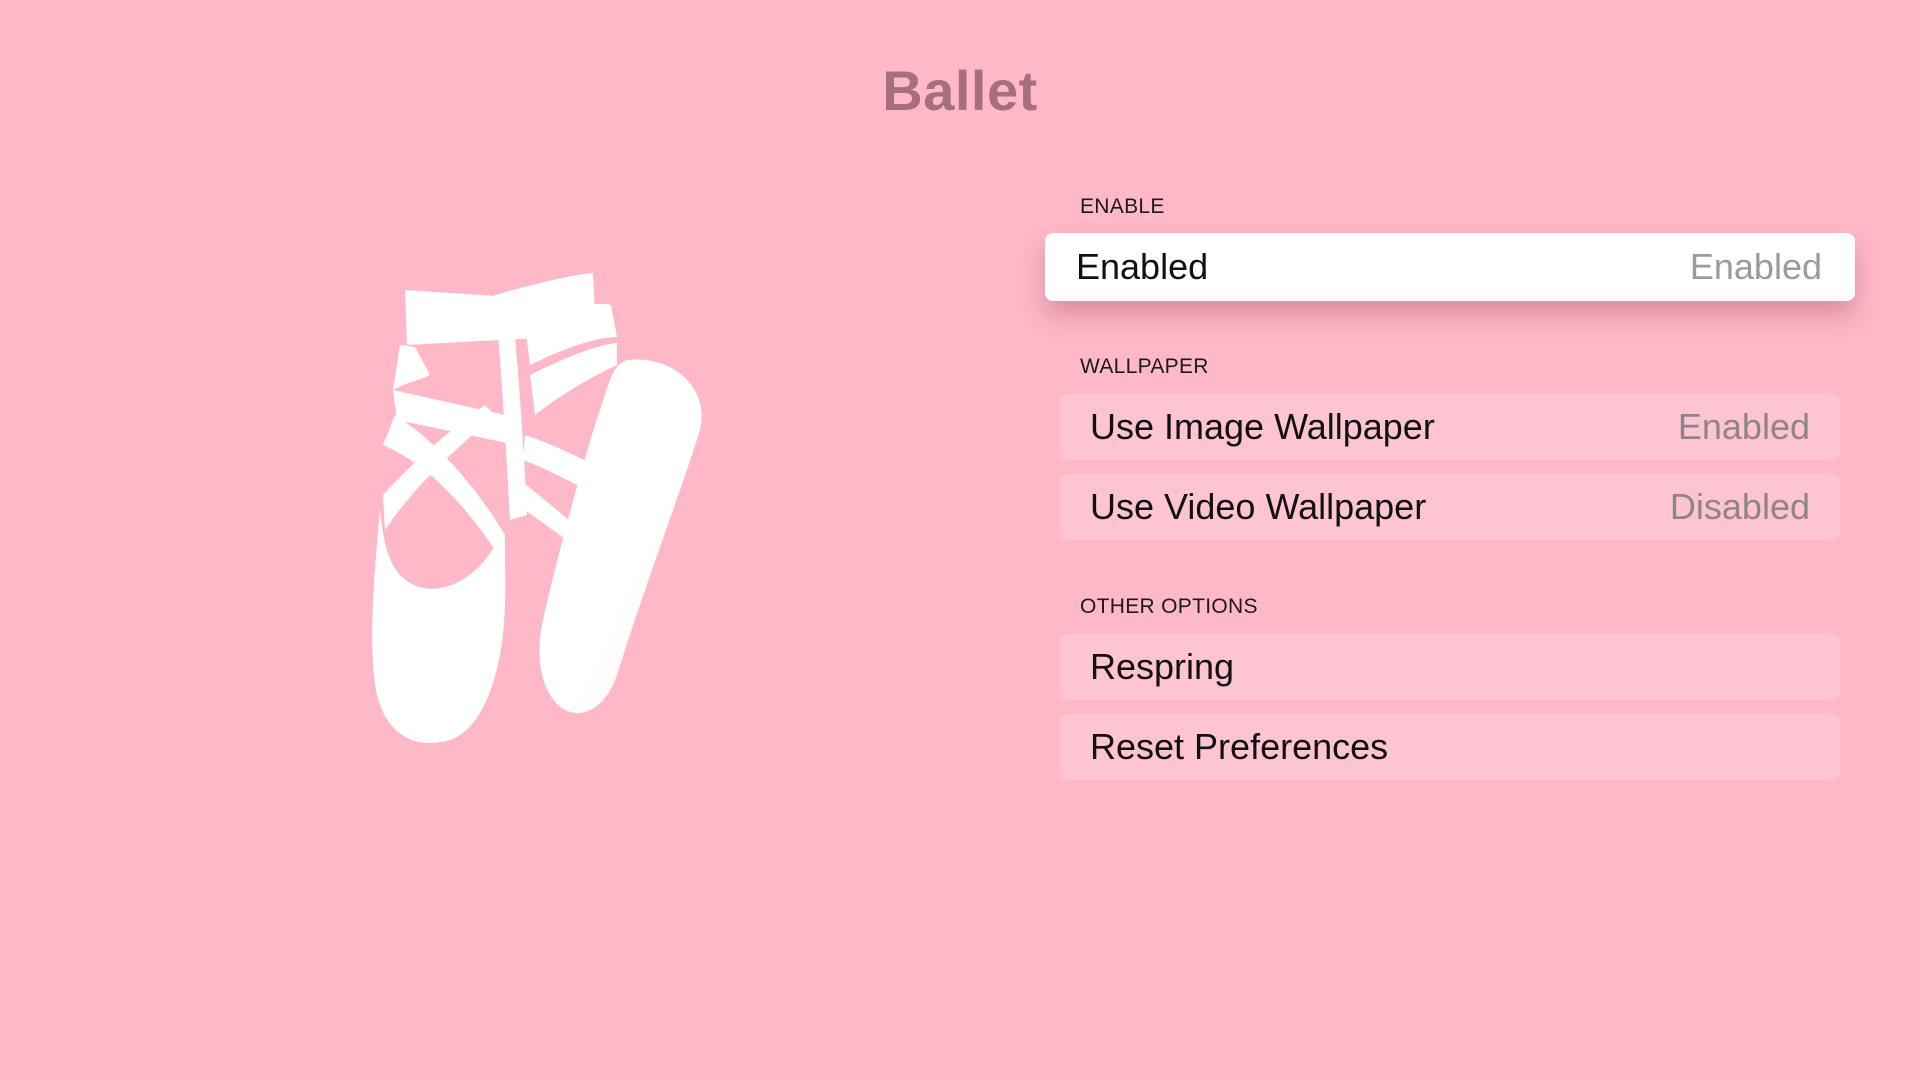  Describe the element at coordinates (1450, 267) in the screenshot. I see `enabled-row: Enabled Enabled` at that location.